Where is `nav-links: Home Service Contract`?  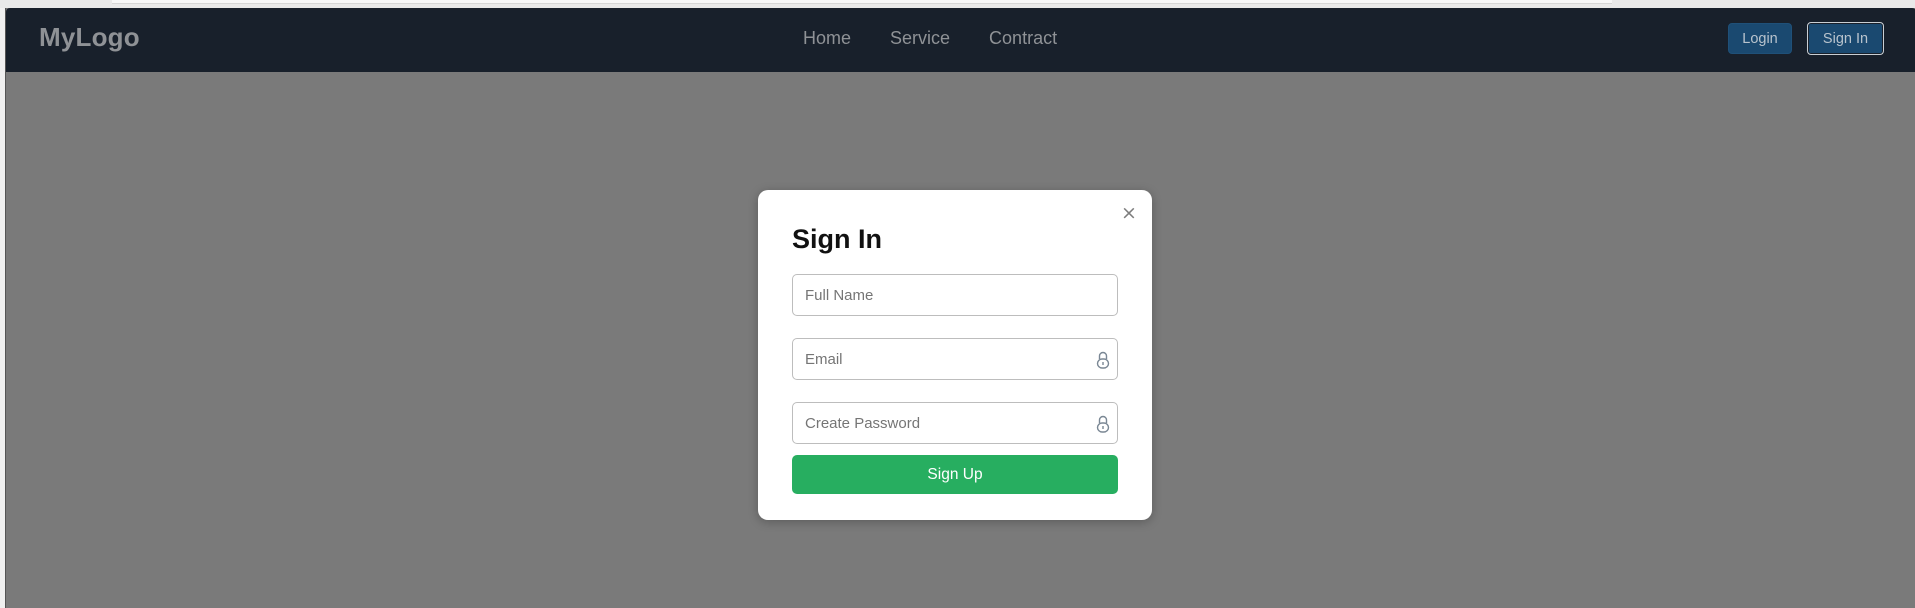
nav-links: Home Service Contract is located at coordinates (930, 38).